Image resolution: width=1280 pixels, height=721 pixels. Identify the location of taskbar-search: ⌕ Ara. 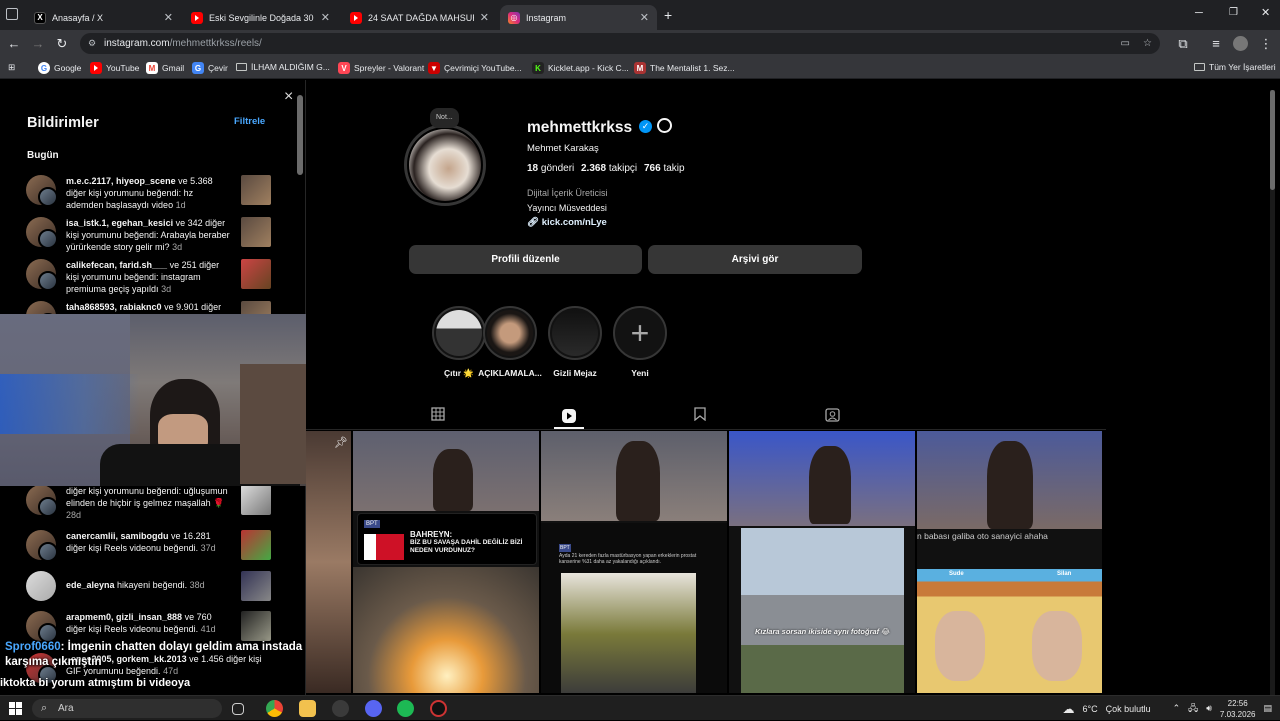
(127, 708).